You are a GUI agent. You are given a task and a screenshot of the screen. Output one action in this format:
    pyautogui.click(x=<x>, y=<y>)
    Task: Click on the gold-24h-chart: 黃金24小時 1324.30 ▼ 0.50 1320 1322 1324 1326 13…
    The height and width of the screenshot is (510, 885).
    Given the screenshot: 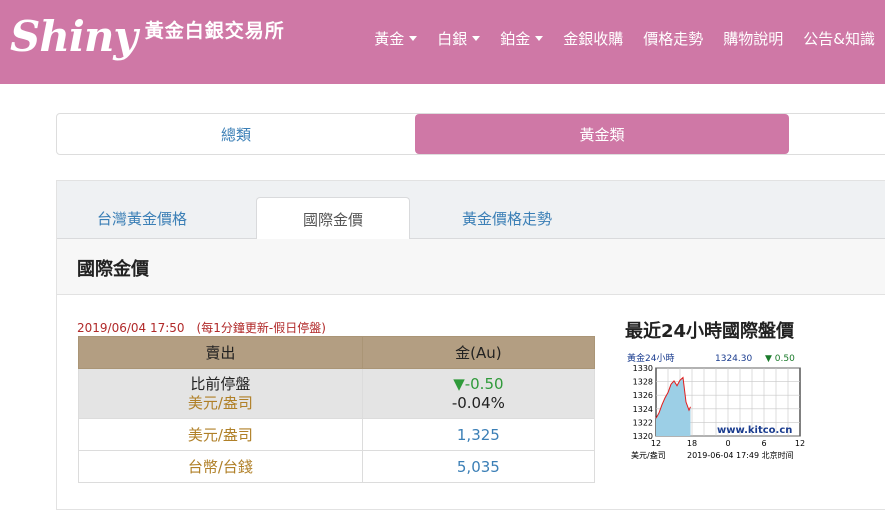 What is the action you would take?
    pyautogui.click(x=717, y=407)
    